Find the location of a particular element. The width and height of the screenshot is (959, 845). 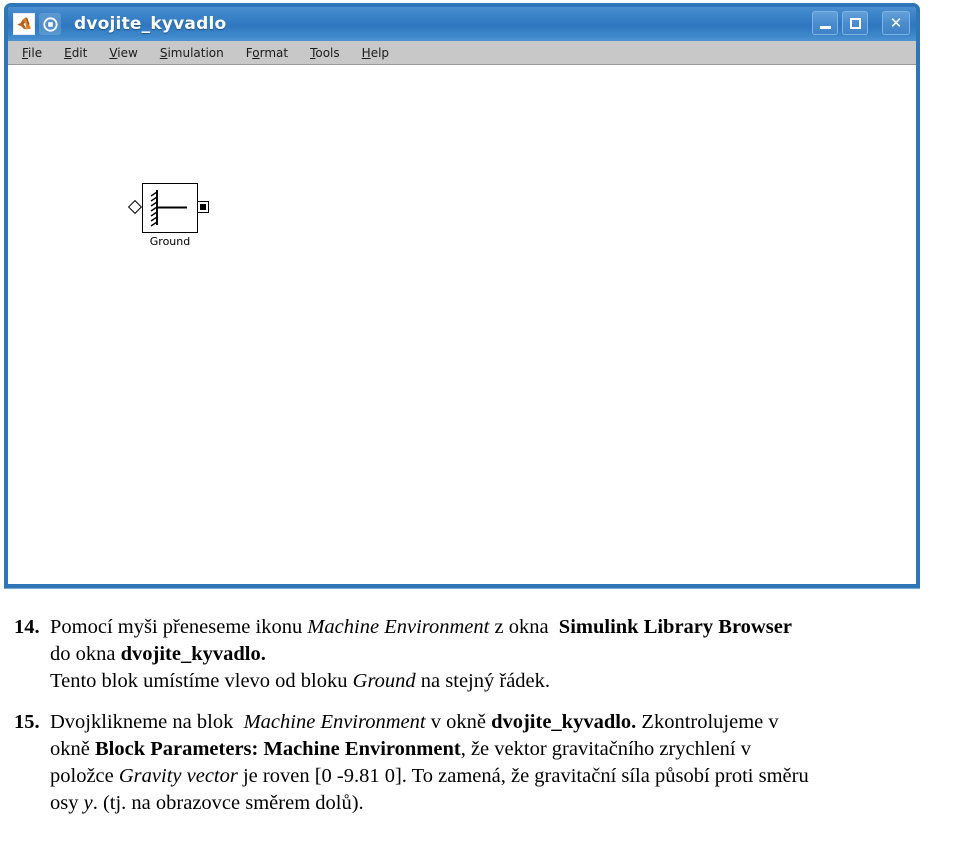

text-line: do okna dvojite_kyvadlo. is located at coordinates (158, 654).